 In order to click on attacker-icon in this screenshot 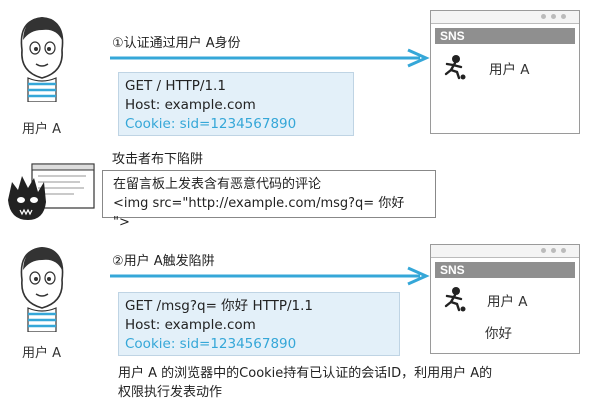, I will do `click(51, 191)`.